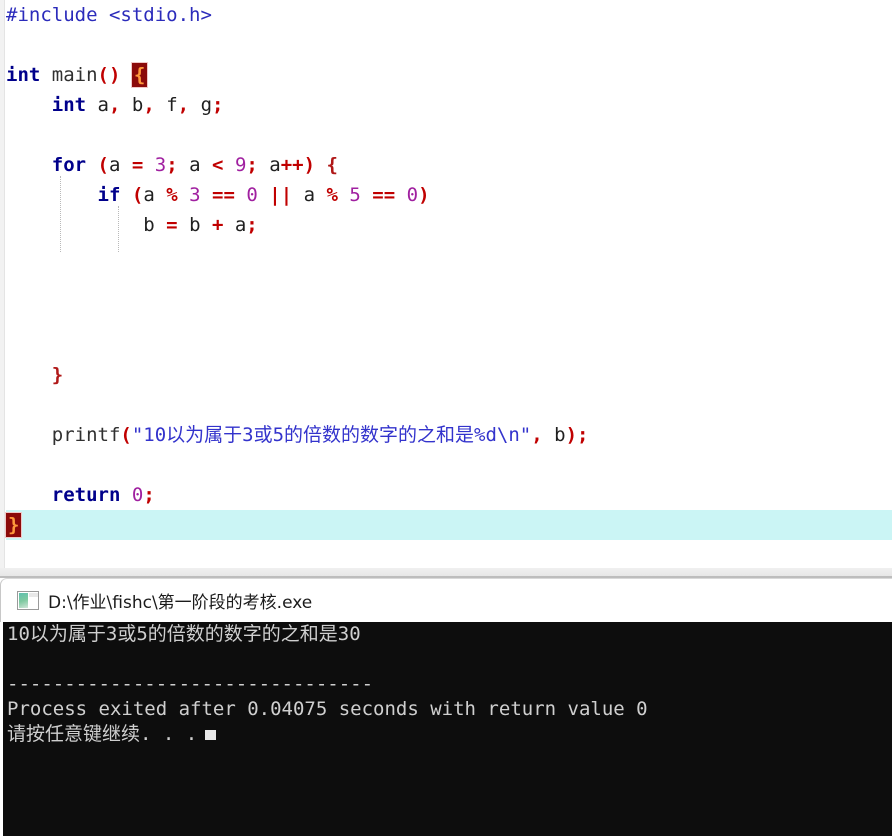  Describe the element at coordinates (449, 105) in the screenshot. I see `code-line: int a, b, f, g;` at that location.